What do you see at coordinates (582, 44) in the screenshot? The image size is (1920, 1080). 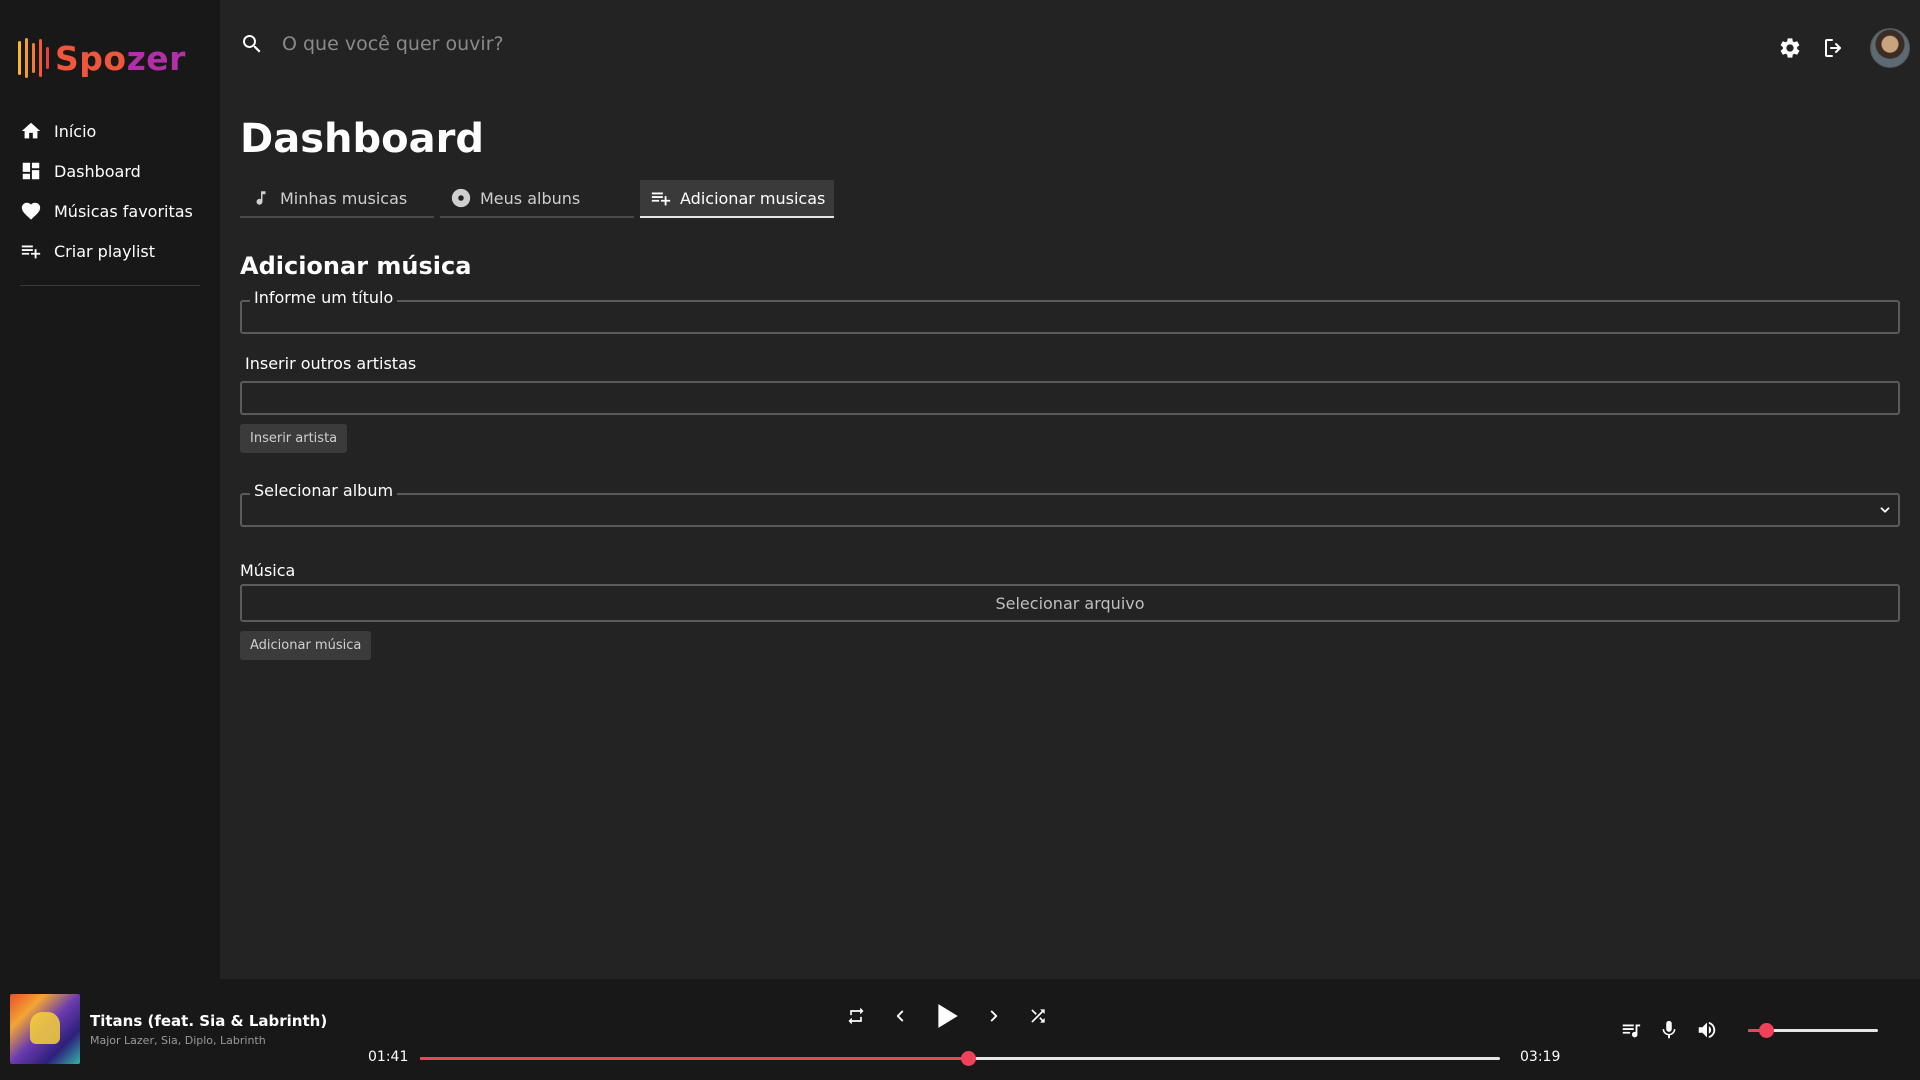 I see `search-input` at bounding box center [582, 44].